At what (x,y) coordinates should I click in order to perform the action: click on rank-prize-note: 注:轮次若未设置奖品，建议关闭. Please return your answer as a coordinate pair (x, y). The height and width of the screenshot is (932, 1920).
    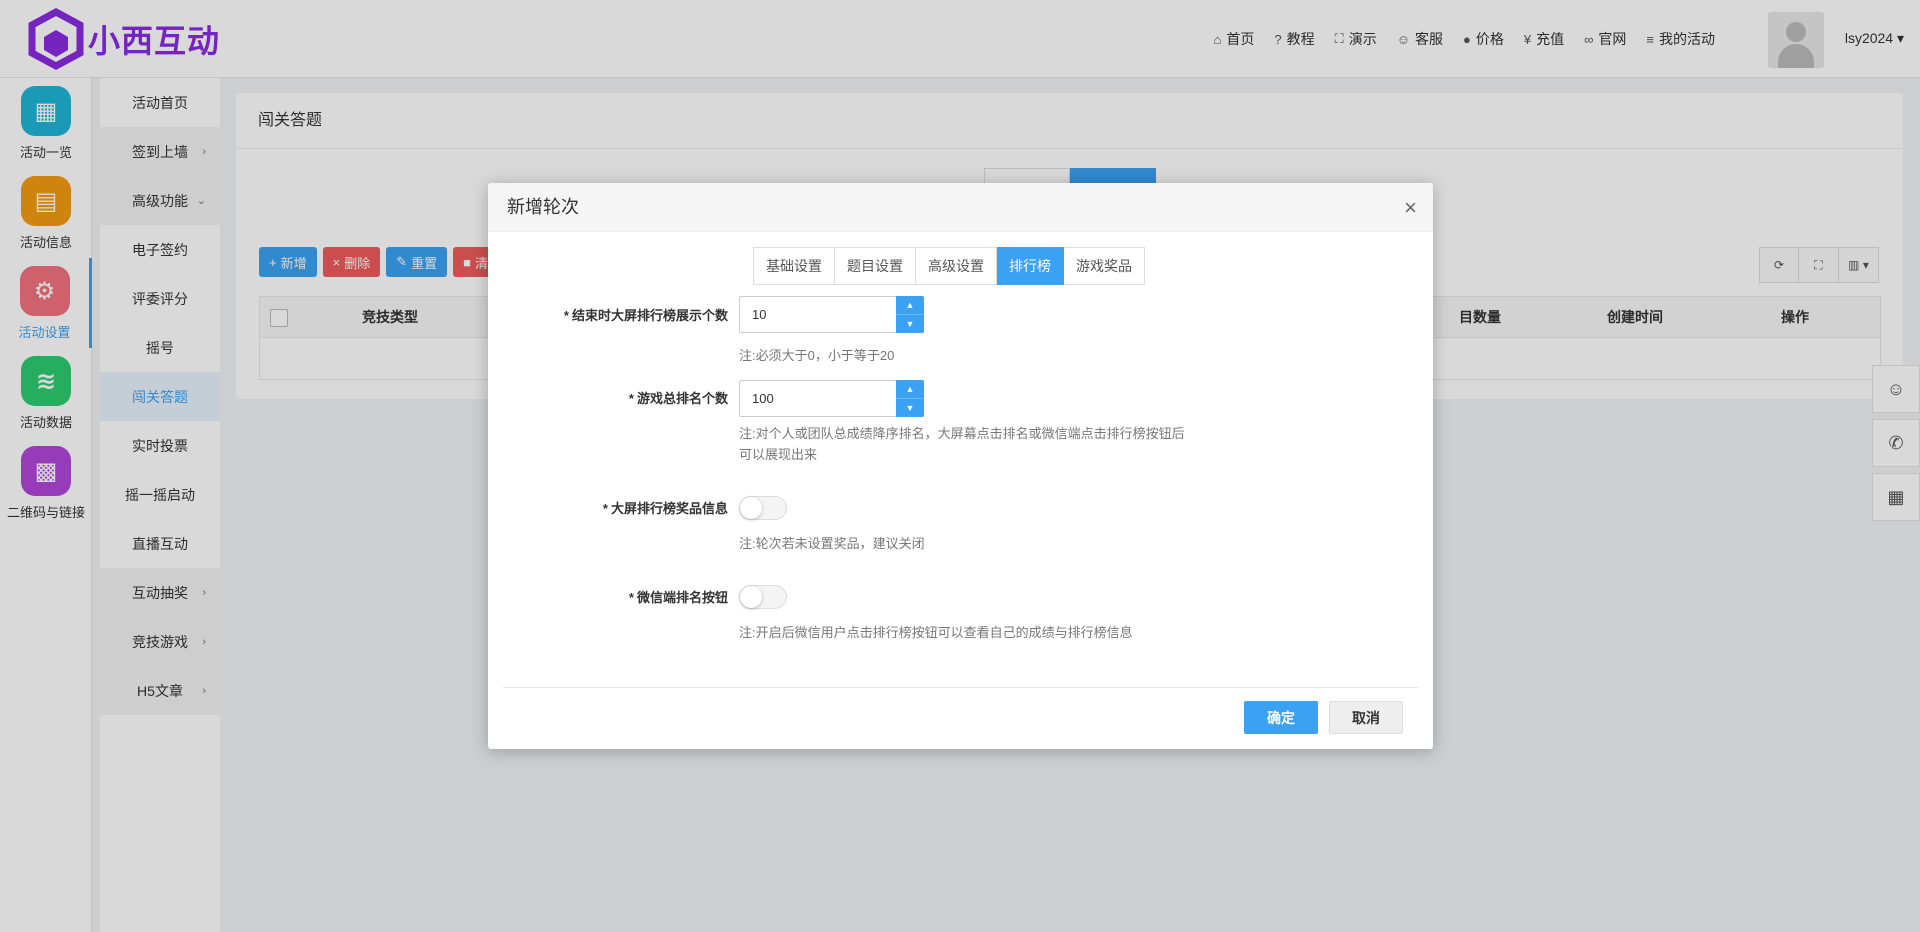
    Looking at the image, I should click on (832, 543).